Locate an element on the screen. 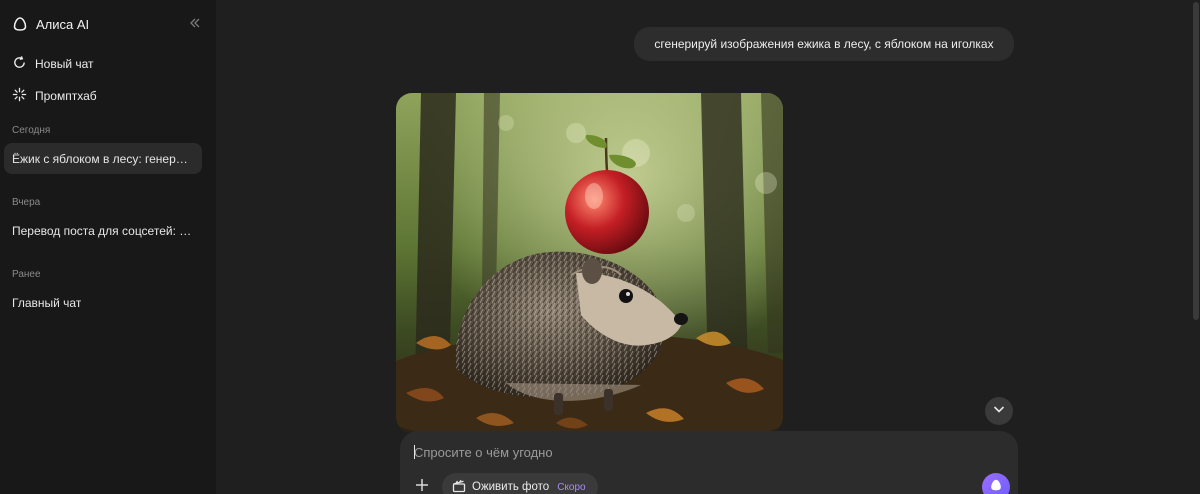 This screenshot has width=1200, height=494. coming-soon-badge: Скоро is located at coordinates (571, 487).